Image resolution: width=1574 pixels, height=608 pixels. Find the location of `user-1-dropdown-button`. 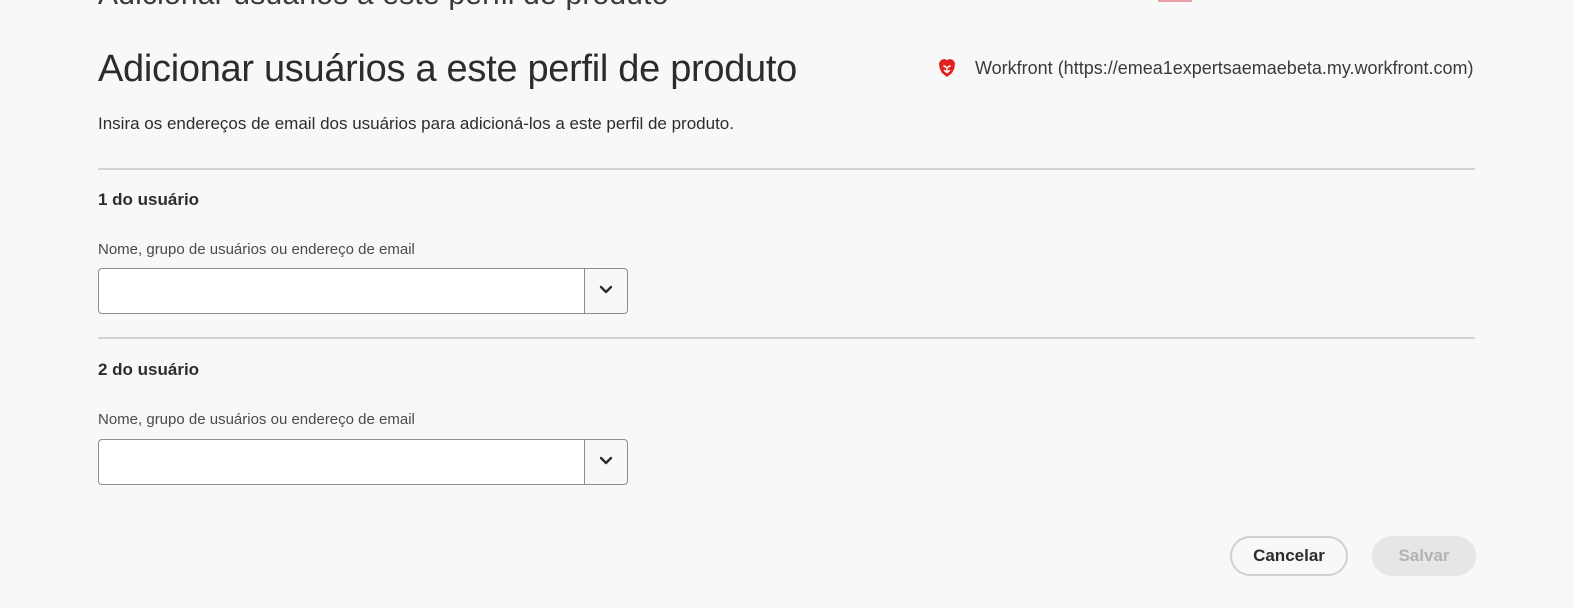

user-1-dropdown-button is located at coordinates (606, 291).